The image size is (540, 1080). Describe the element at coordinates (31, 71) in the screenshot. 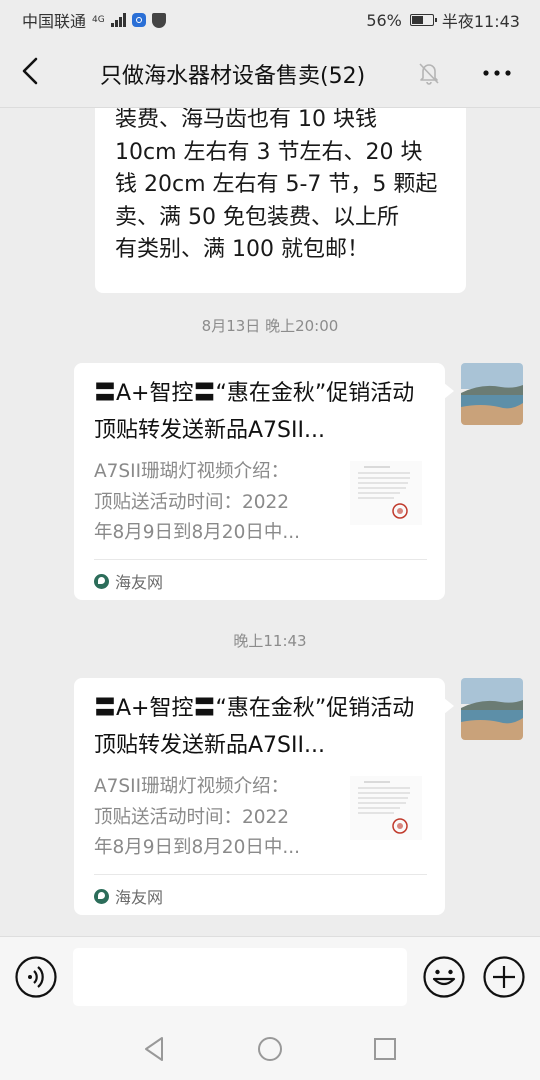

I see `back-arrow-icon` at that location.